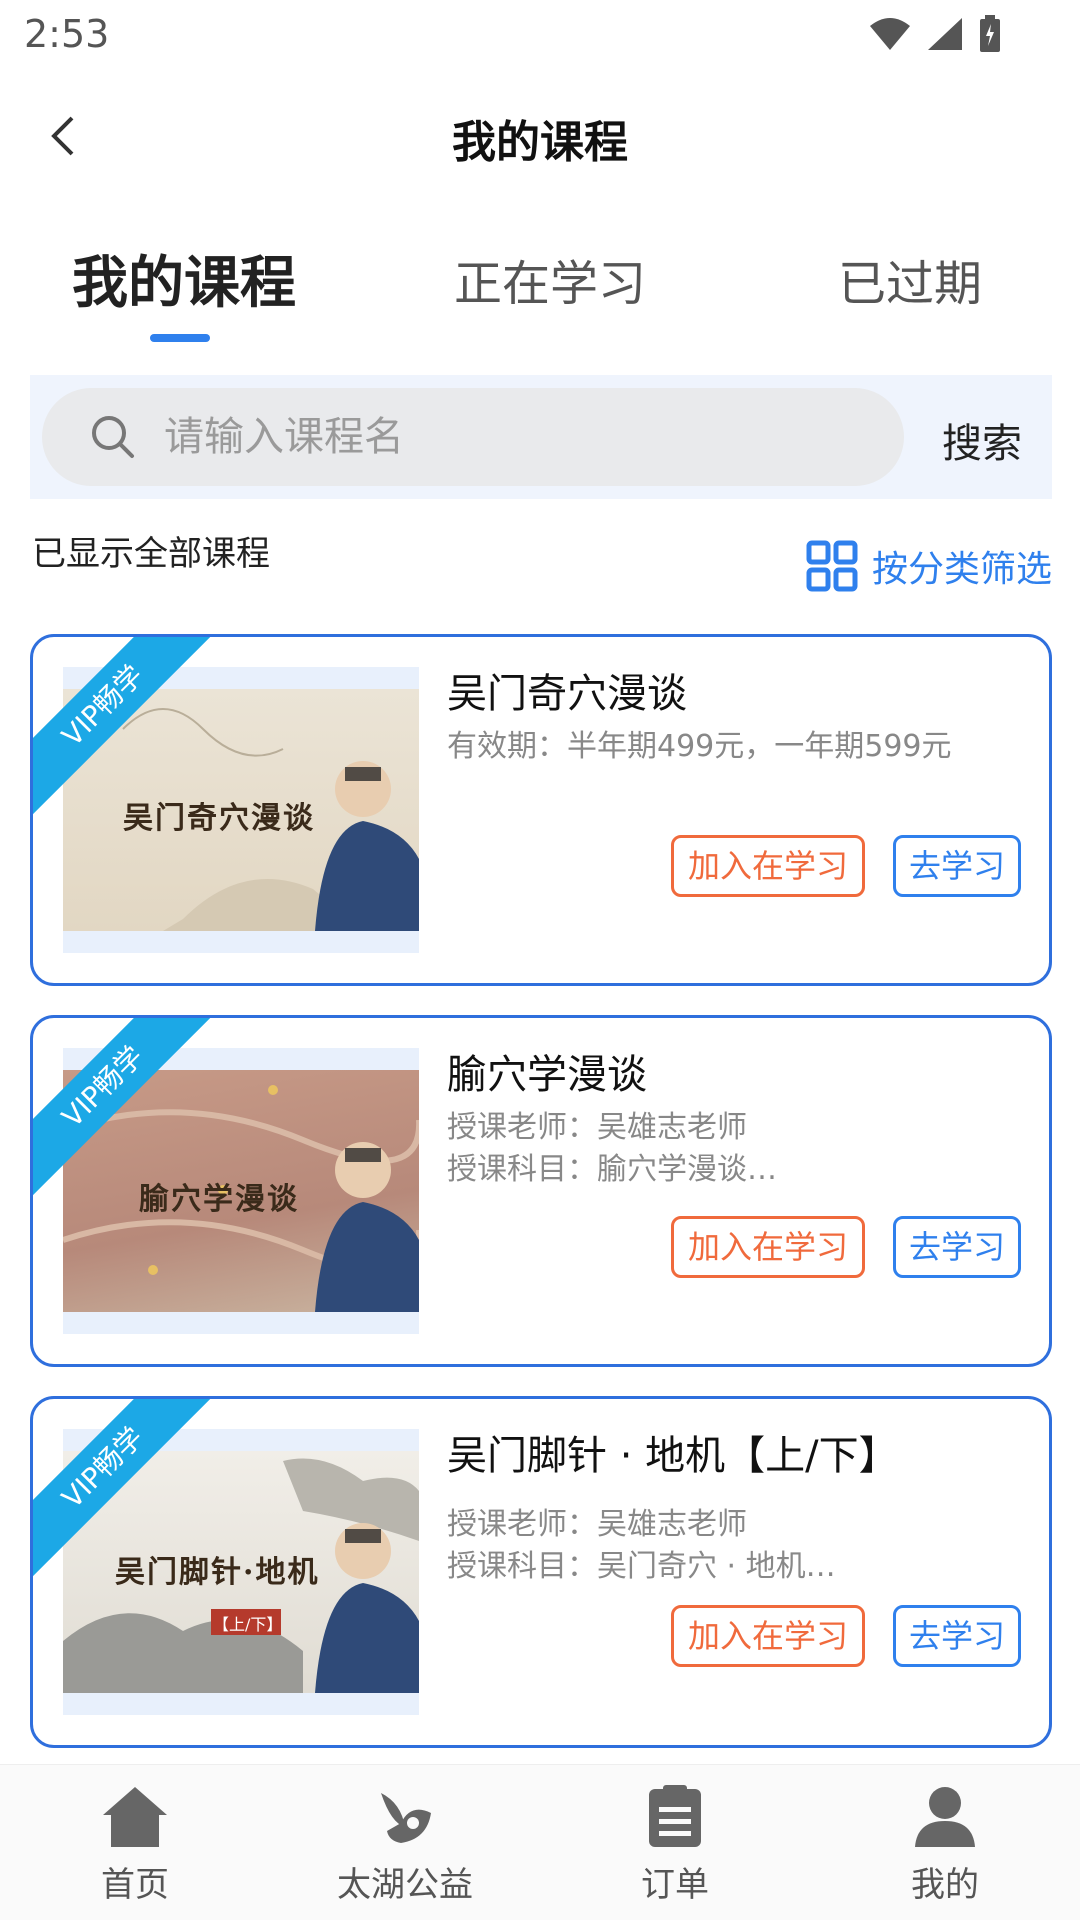 The height and width of the screenshot is (1920, 1080). What do you see at coordinates (910, 279) in the screenshot?
I see `tab-expired: 已过期` at bounding box center [910, 279].